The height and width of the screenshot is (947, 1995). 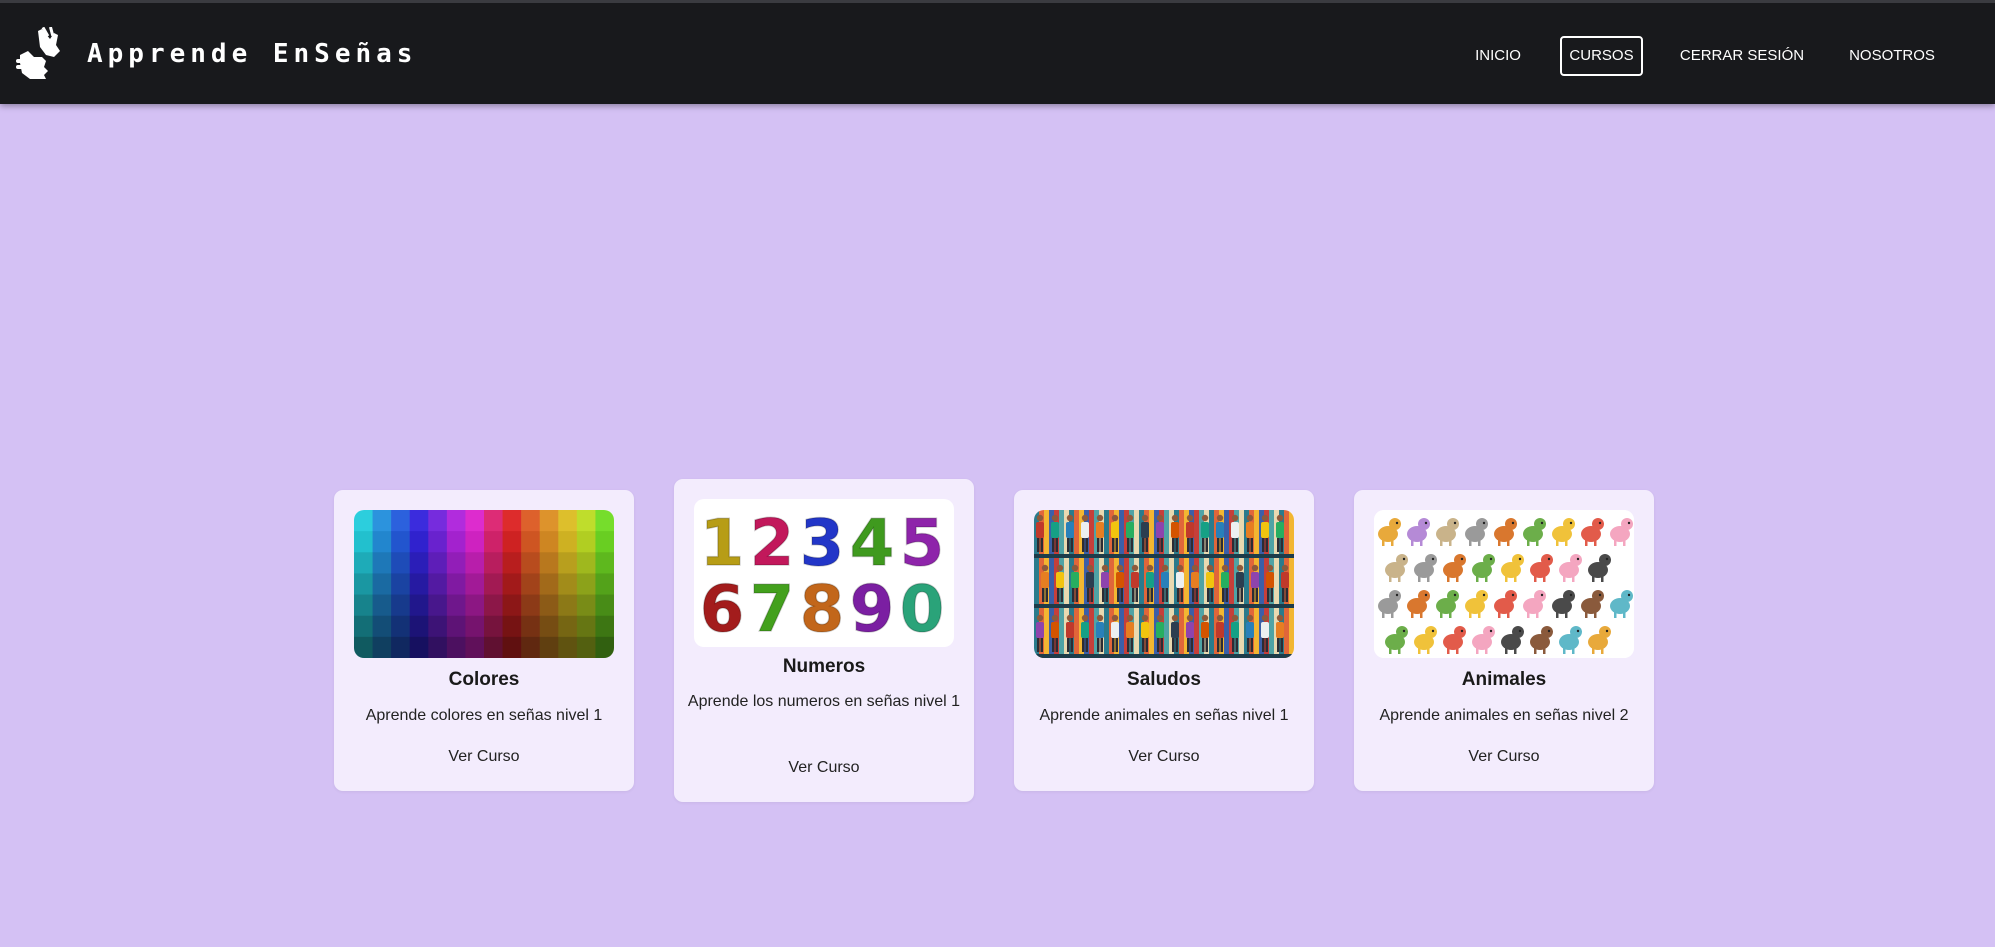 I want to click on nav-nosotros: NOSOTROS, so click(x=1892, y=56).